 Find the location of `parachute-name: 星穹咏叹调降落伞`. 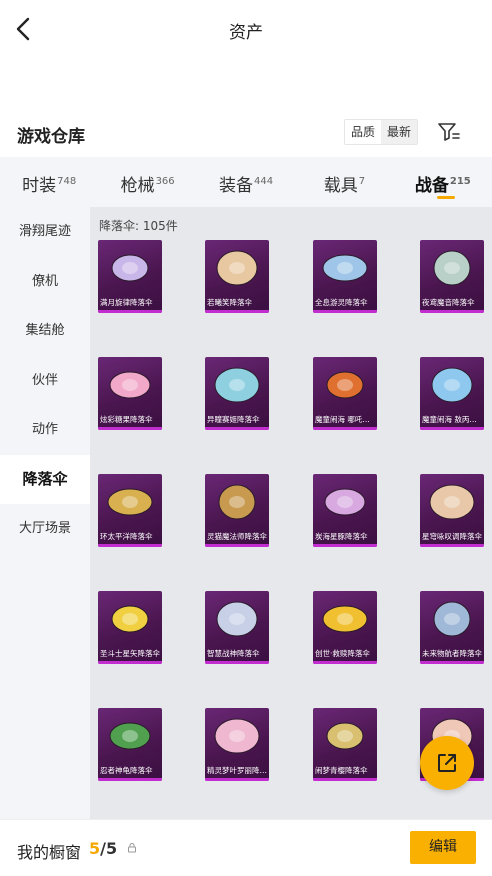

parachute-name: 星穹咏叹调降落伞 is located at coordinates (452, 536).